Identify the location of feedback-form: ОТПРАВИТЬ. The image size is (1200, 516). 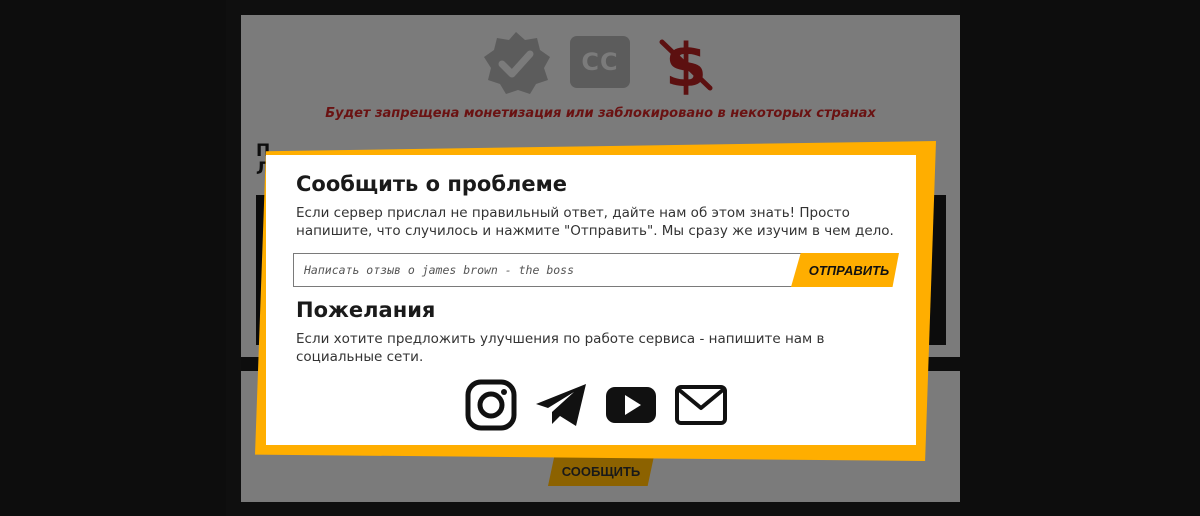
(596, 270).